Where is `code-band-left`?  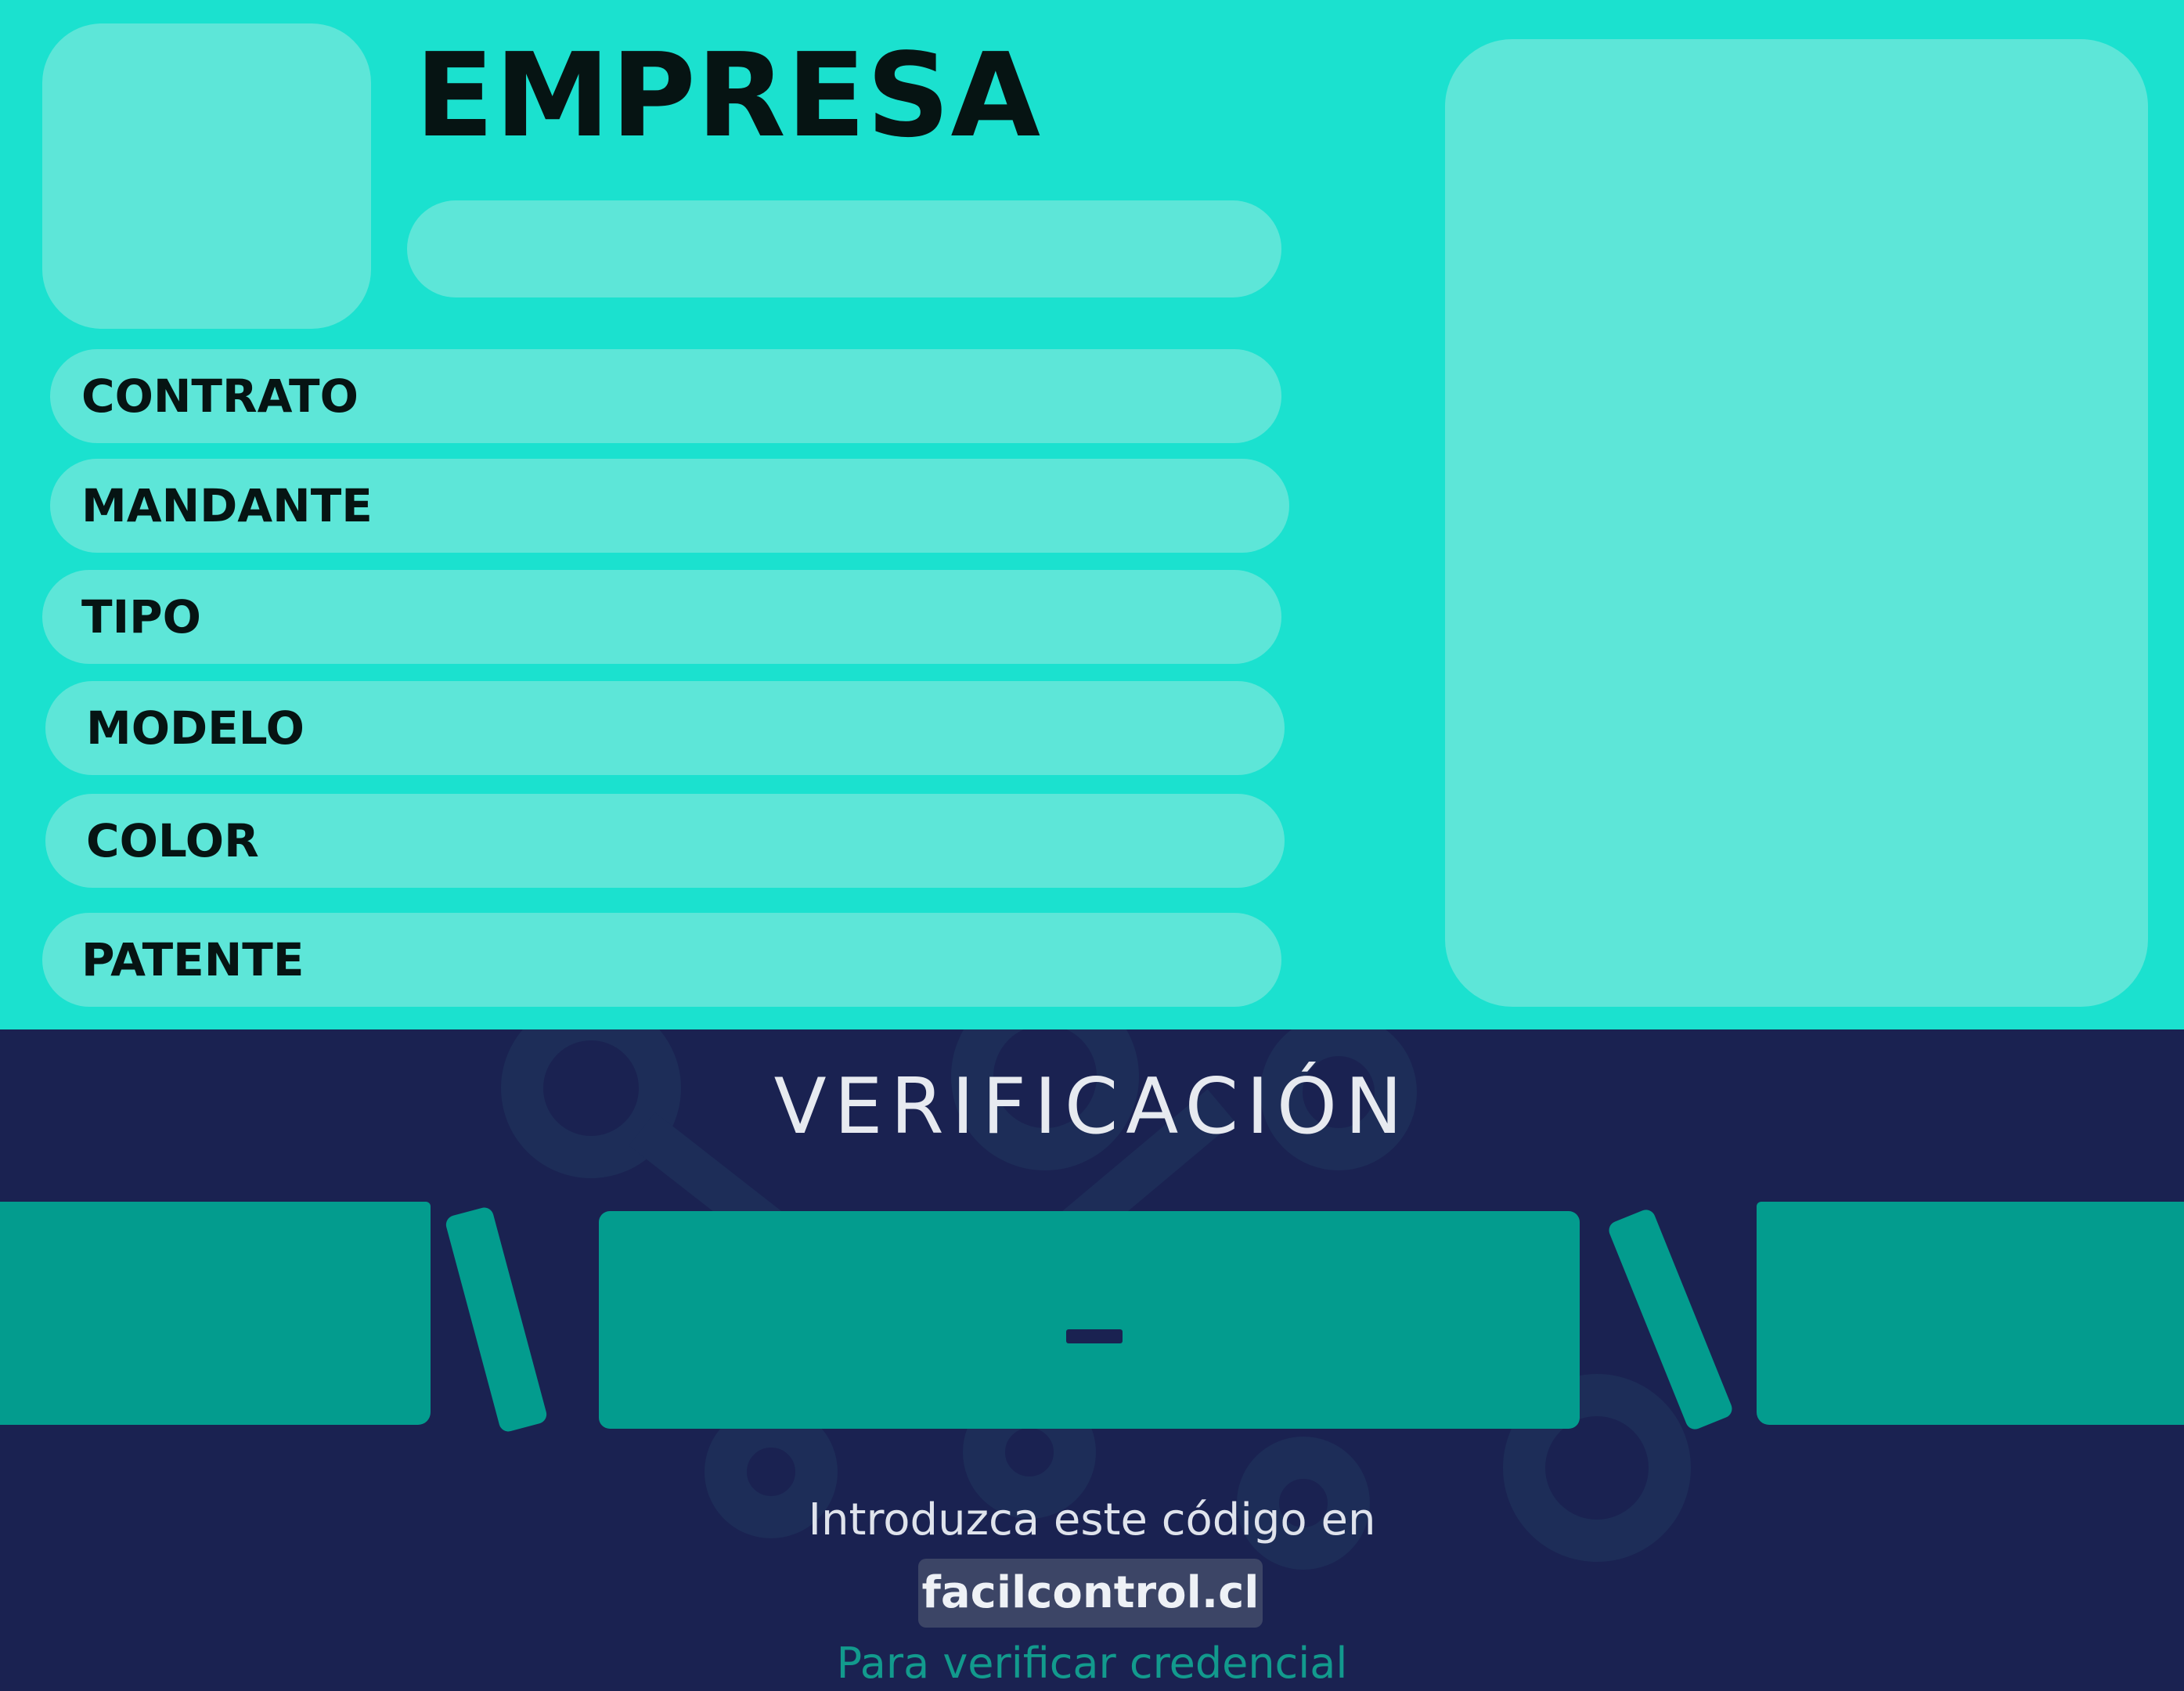 code-band-left is located at coordinates (215, 1313).